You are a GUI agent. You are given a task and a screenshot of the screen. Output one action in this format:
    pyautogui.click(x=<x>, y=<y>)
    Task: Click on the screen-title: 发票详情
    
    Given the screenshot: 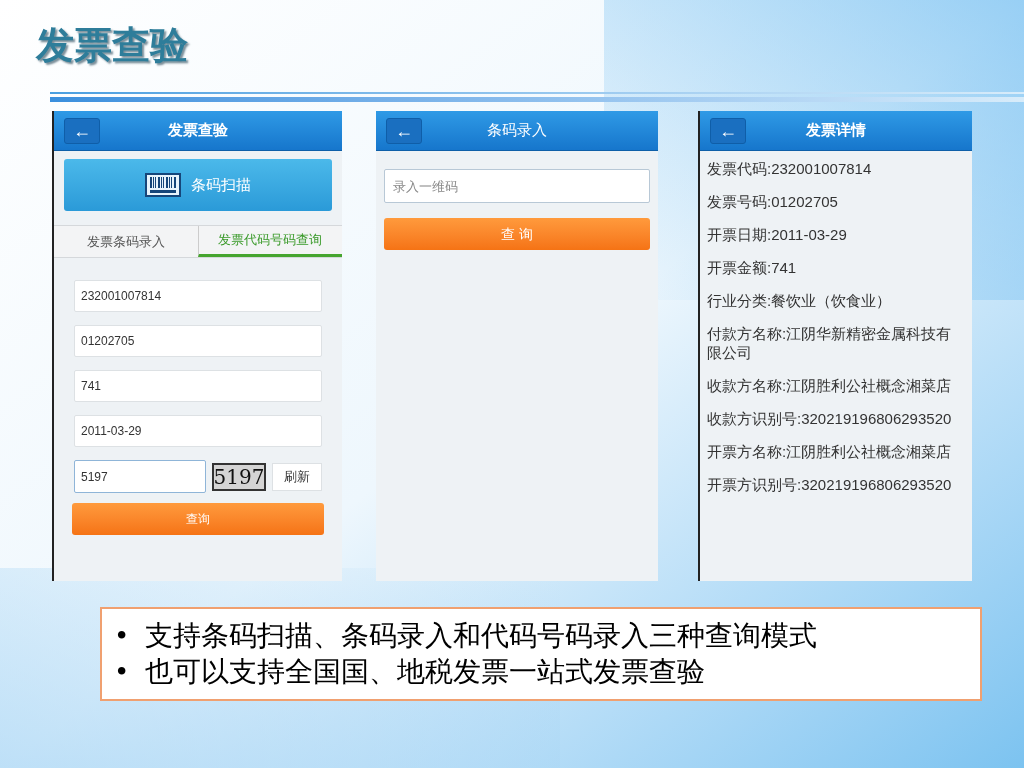 What is the action you would take?
    pyautogui.click(x=836, y=130)
    